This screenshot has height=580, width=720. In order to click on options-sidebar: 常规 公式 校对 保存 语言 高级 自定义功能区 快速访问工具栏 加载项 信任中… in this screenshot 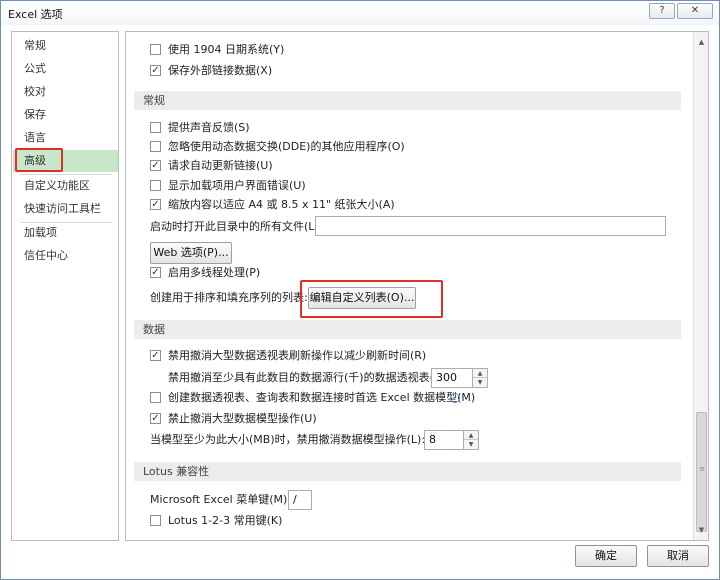, I will do `click(65, 286)`.